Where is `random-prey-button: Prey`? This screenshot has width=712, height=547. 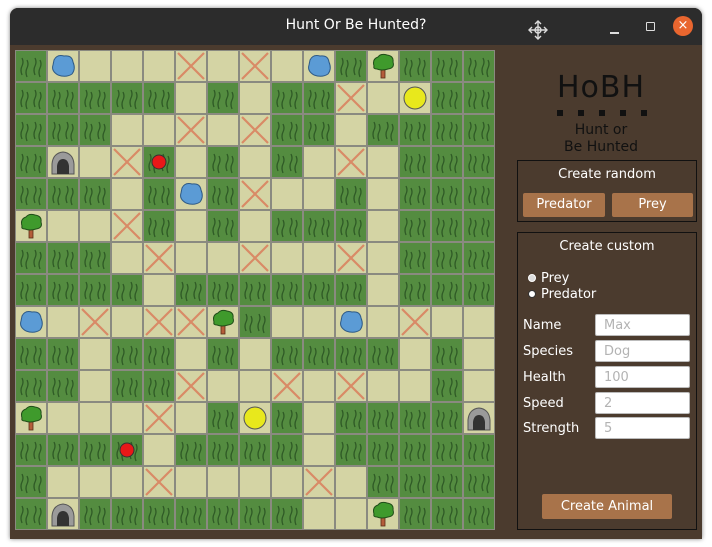
random-prey-button: Prey is located at coordinates (652, 205).